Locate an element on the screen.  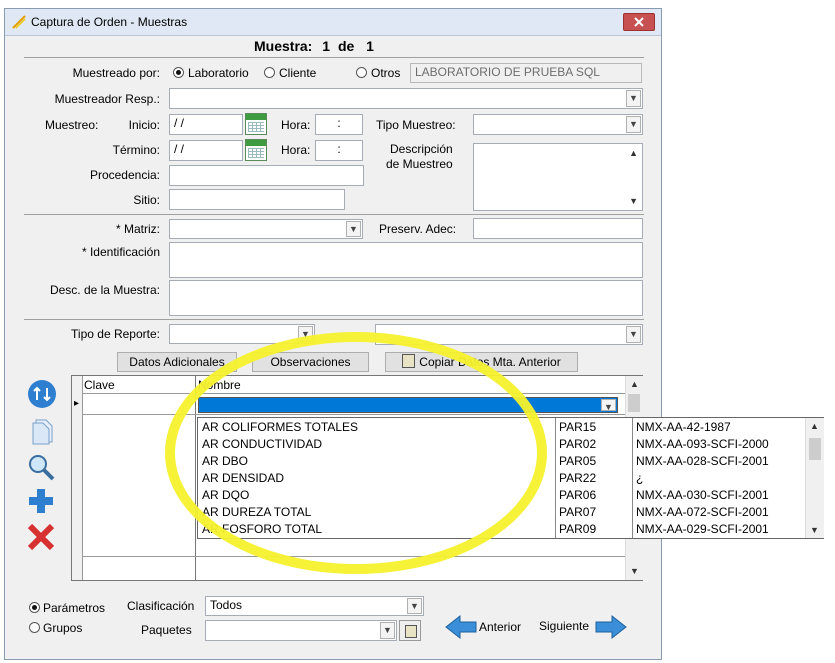
nombre-combo-selected: ▼ is located at coordinates (408, 405).